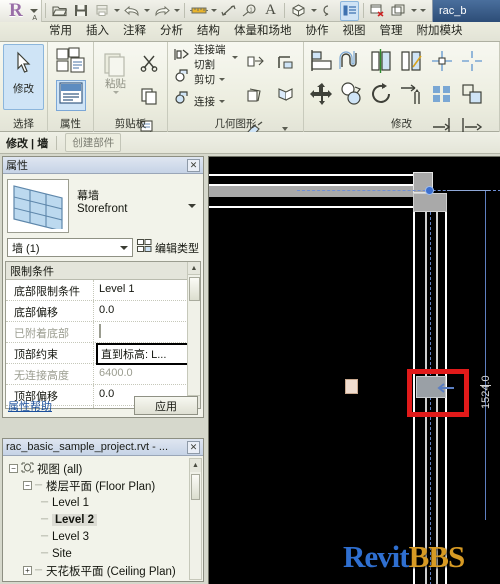 The image size is (500, 584). What do you see at coordinates (70, 95) in the screenshot?
I see `properties-palette-toggle` at bounding box center [70, 95].